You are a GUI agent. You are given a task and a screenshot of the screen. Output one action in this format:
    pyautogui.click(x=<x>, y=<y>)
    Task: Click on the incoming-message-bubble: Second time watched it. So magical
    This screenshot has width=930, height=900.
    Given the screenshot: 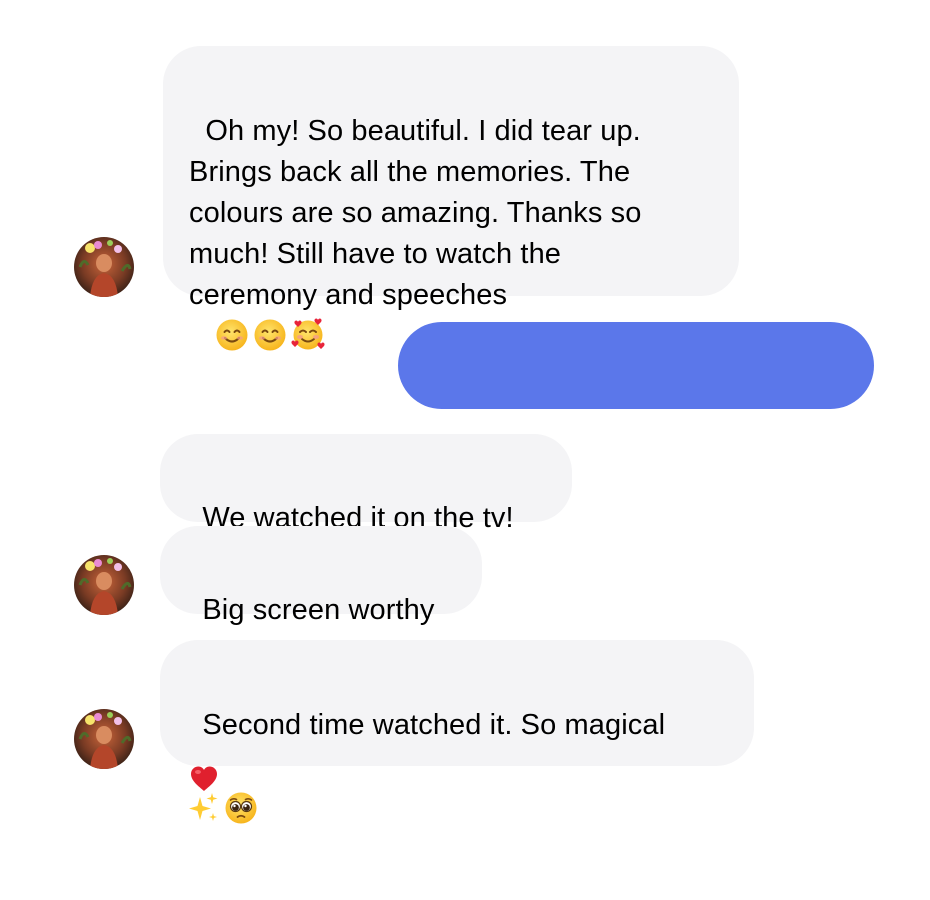 What is the action you would take?
    pyautogui.click(x=457, y=703)
    